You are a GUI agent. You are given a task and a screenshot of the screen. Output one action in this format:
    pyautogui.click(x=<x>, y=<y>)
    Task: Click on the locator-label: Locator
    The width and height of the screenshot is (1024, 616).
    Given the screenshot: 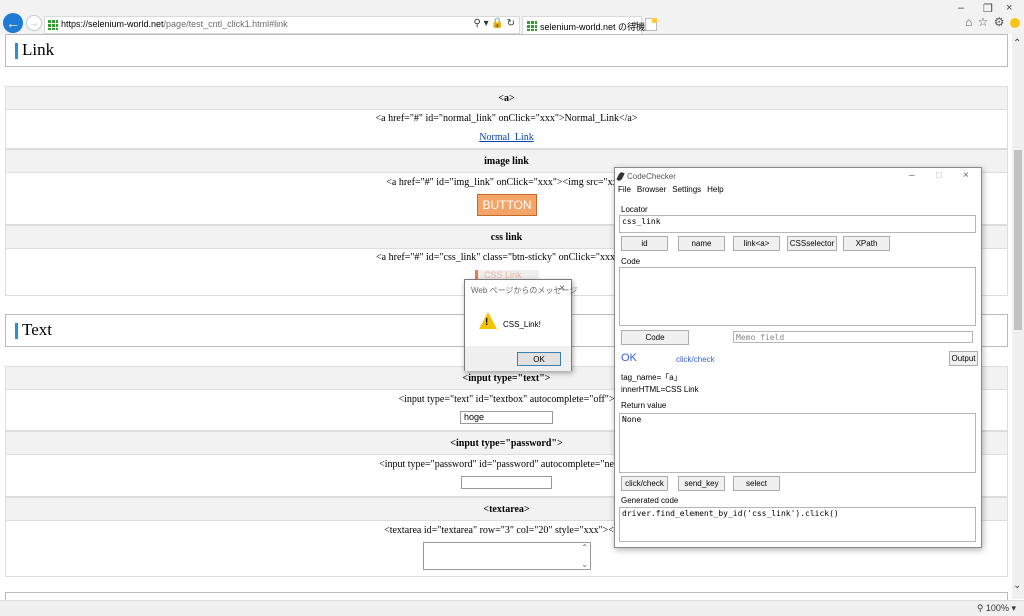 What is the action you would take?
    pyautogui.click(x=634, y=209)
    